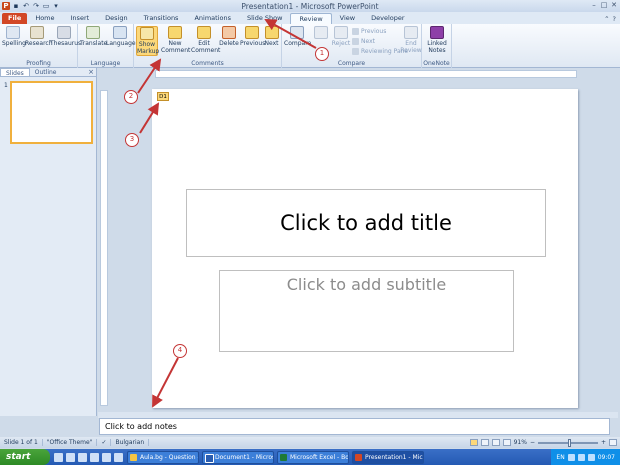 The height and width of the screenshot is (465, 620). I want to click on powerpoint-app-icon: P, so click(6, 6).